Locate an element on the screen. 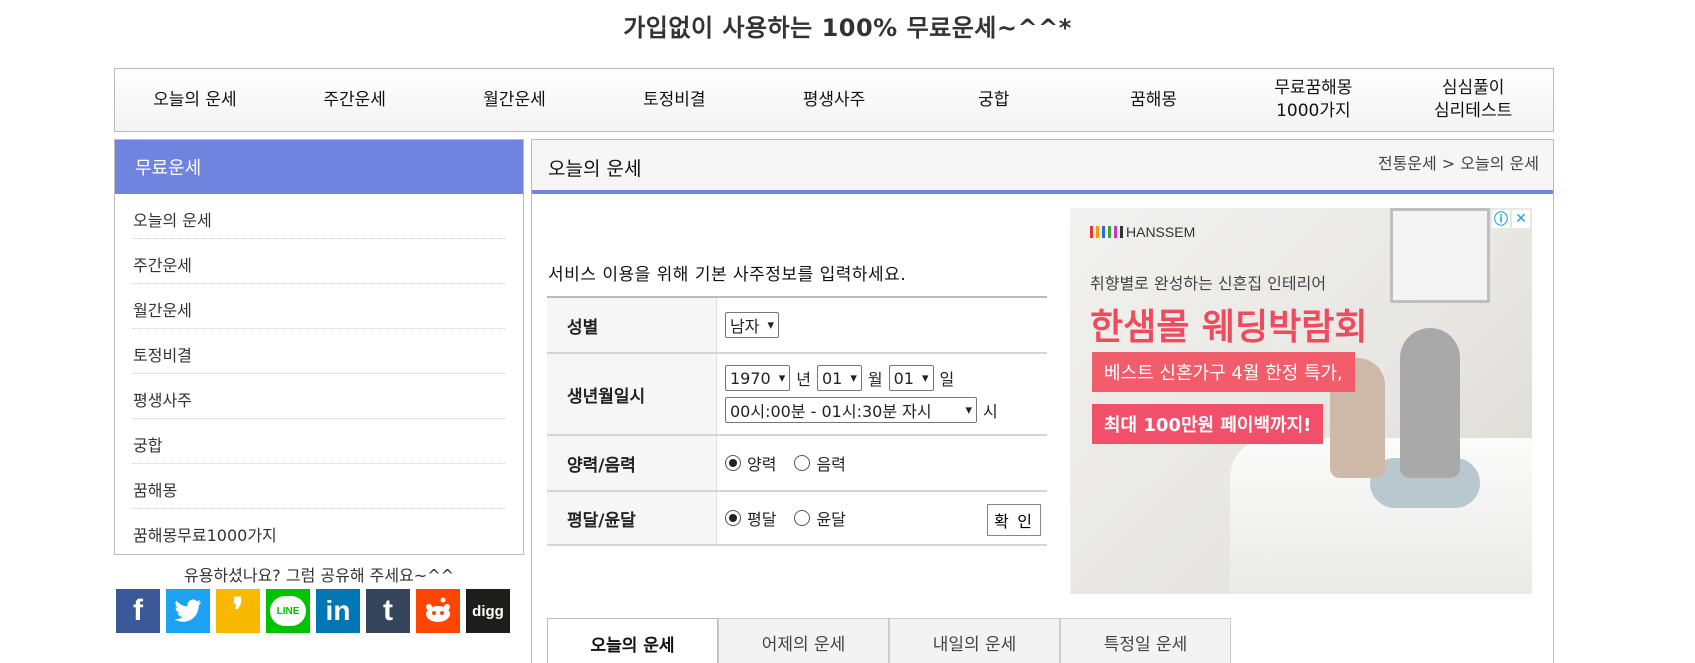 The width and height of the screenshot is (1695, 663). day-unit: 일 is located at coordinates (947, 379).